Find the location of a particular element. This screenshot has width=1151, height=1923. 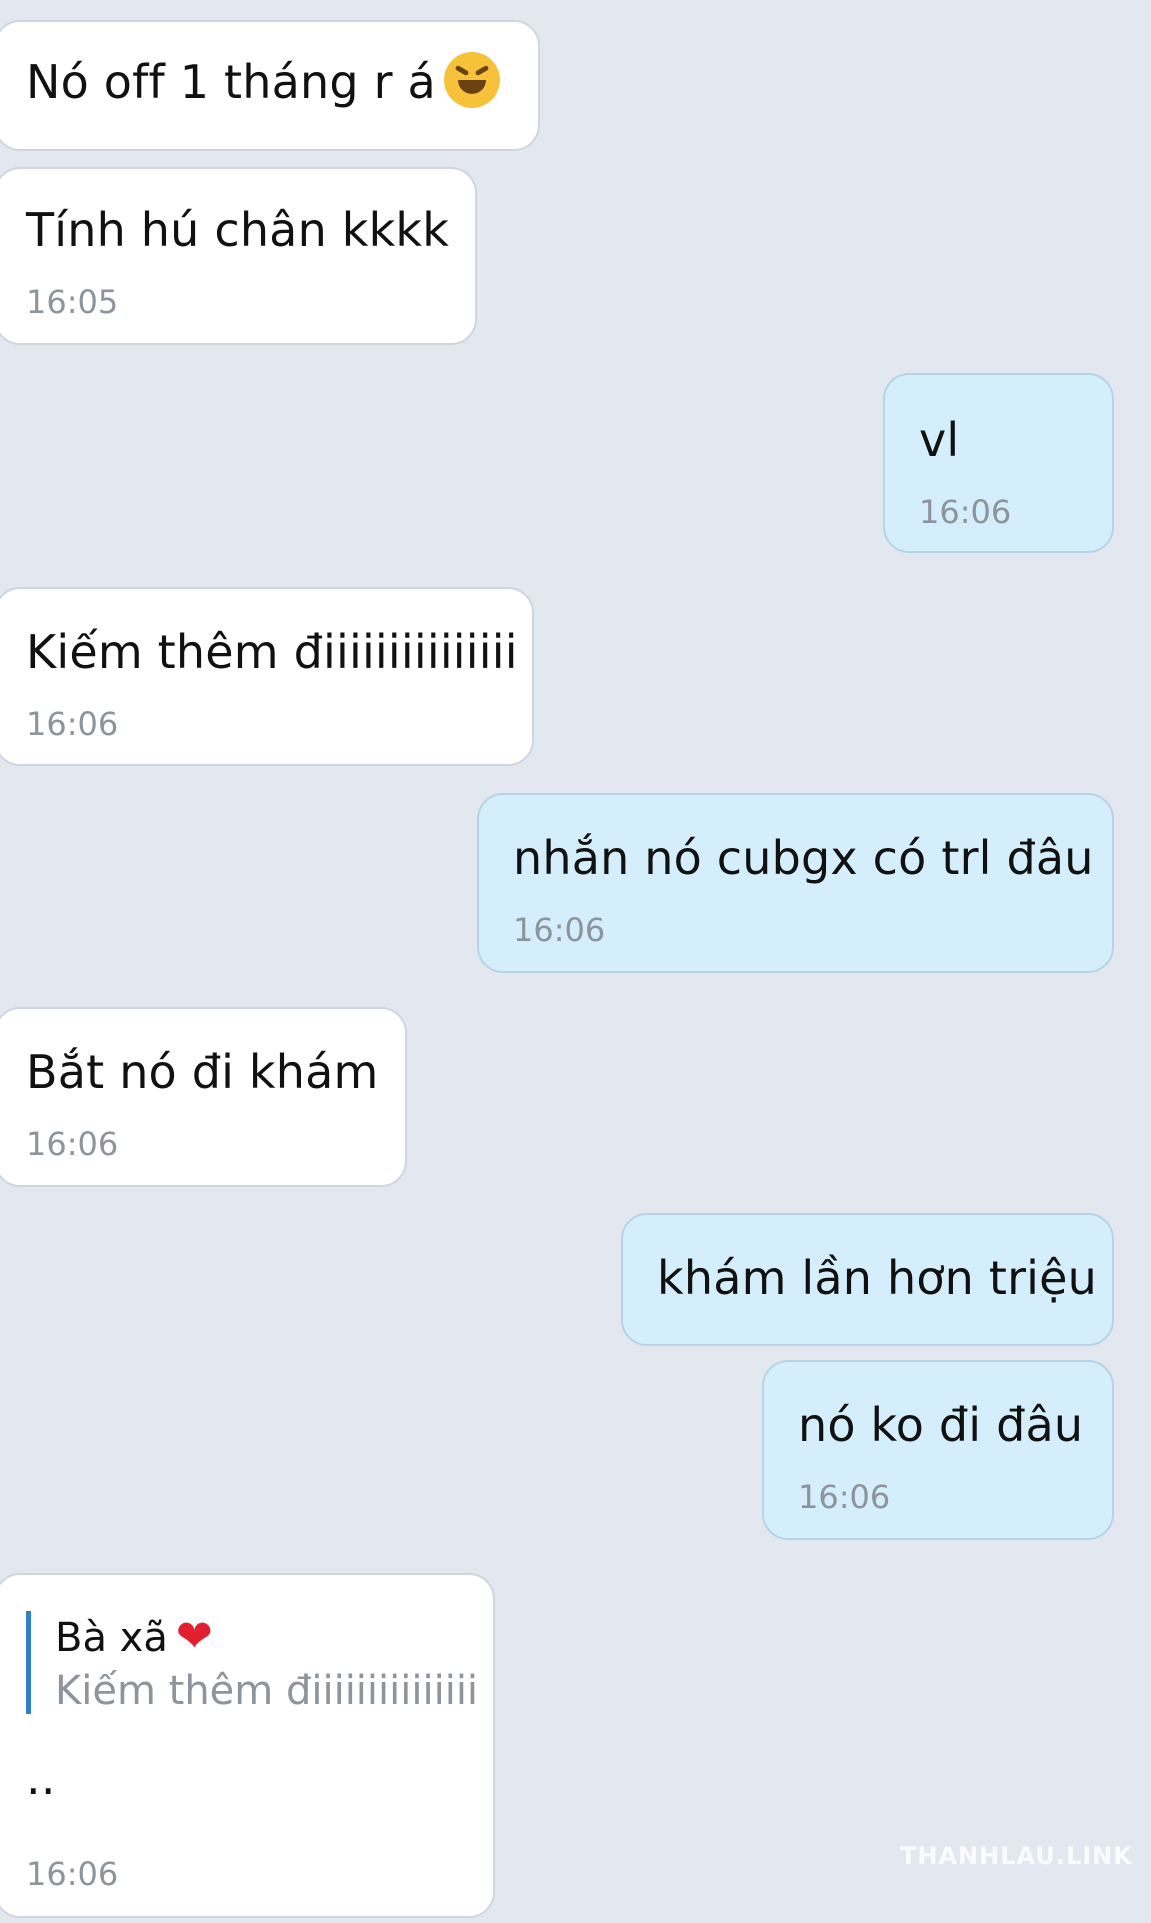

message-bubble-outgoing: vl 16:06 is located at coordinates (998, 463).